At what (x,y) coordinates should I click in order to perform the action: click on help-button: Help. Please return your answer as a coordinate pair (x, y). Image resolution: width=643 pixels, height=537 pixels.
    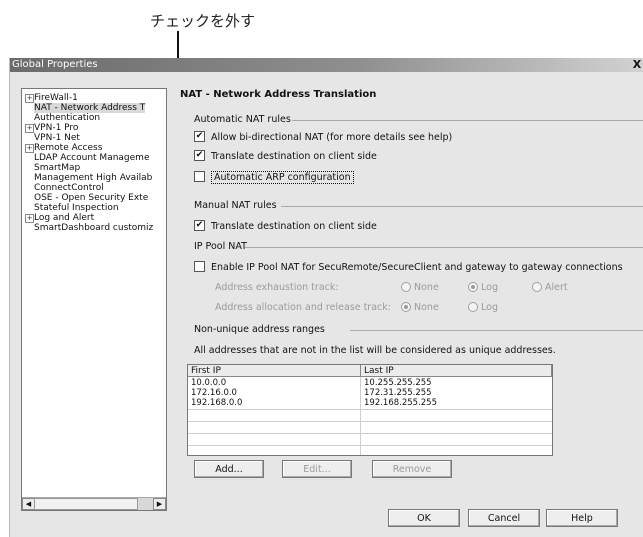
    Looking at the image, I should click on (582, 518).